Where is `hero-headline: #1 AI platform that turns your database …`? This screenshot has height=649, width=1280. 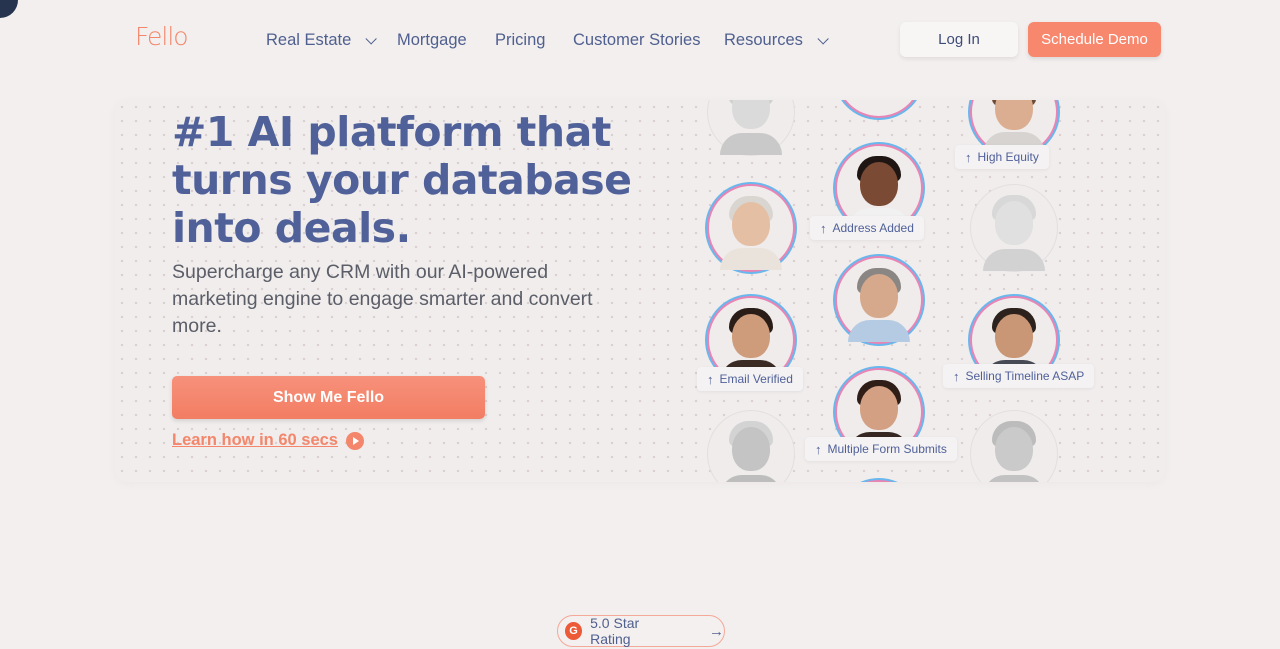 hero-headline: #1 AI platform that turns your database … is located at coordinates (402, 180).